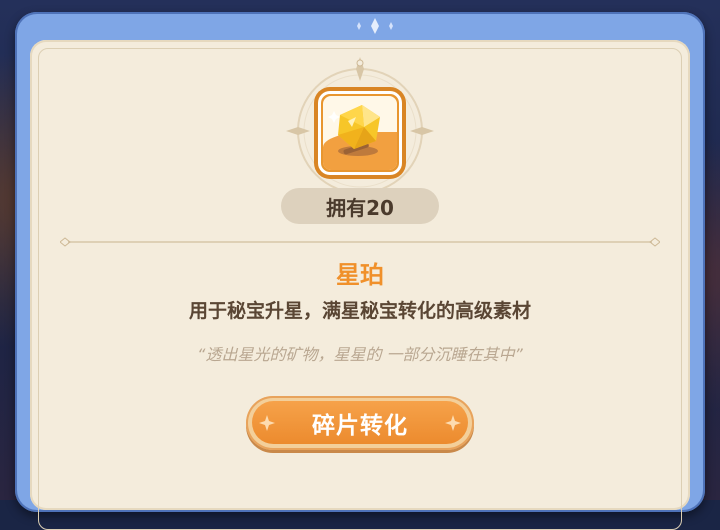 This screenshot has width=720, height=530. I want to click on owned-count-badge: 拥有20, so click(360, 206).